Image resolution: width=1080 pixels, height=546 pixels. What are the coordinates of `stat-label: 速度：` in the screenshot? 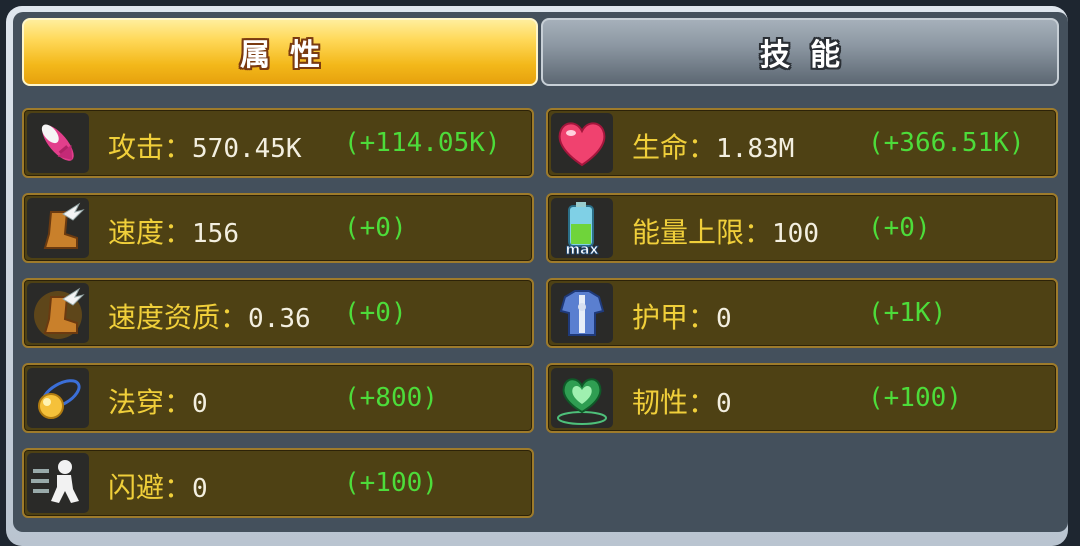 It's located at (150, 232).